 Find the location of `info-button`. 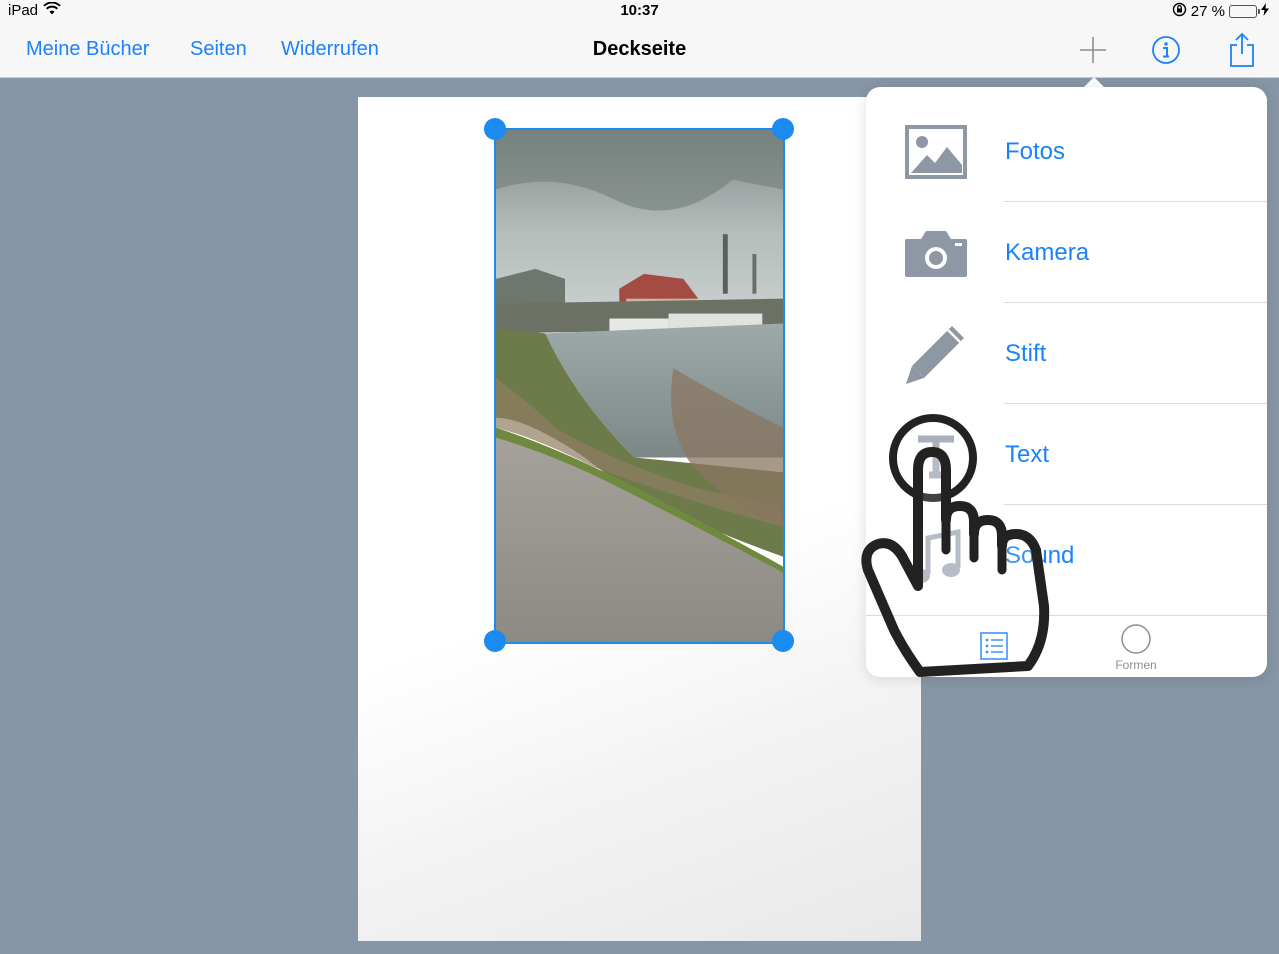

info-button is located at coordinates (1166, 50).